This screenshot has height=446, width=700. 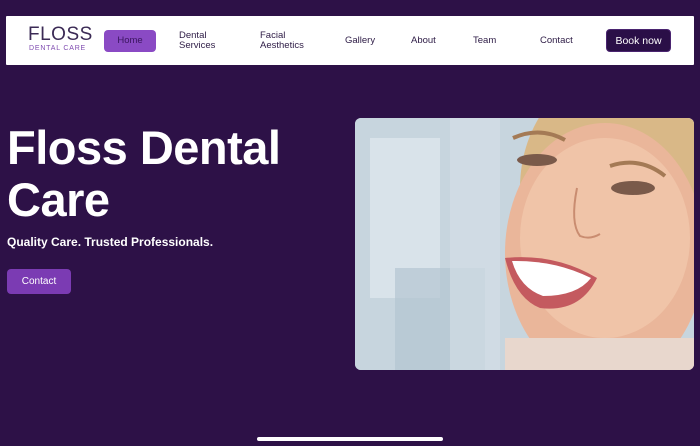 I want to click on hero-title: Floss Dental Care, so click(x=144, y=173).